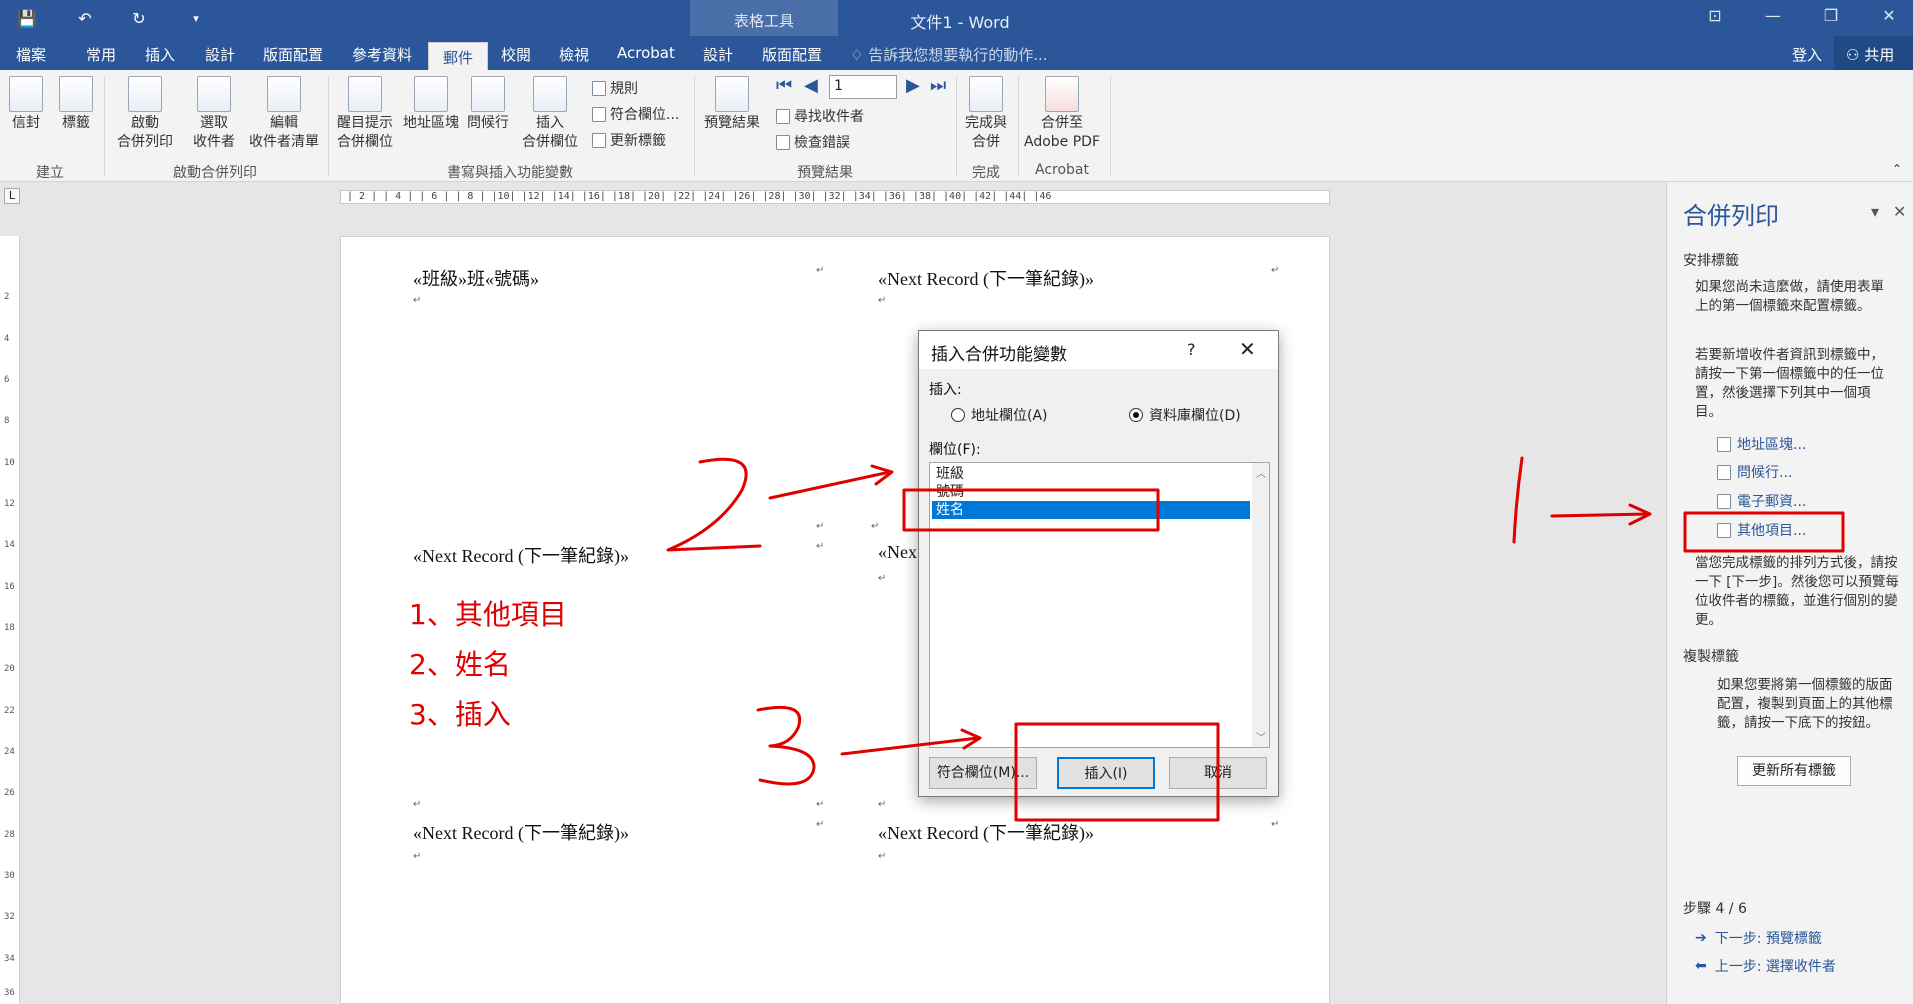 This screenshot has height=1004, width=1913. I want to click on paragraph-mark: ↵, so click(417, 856).